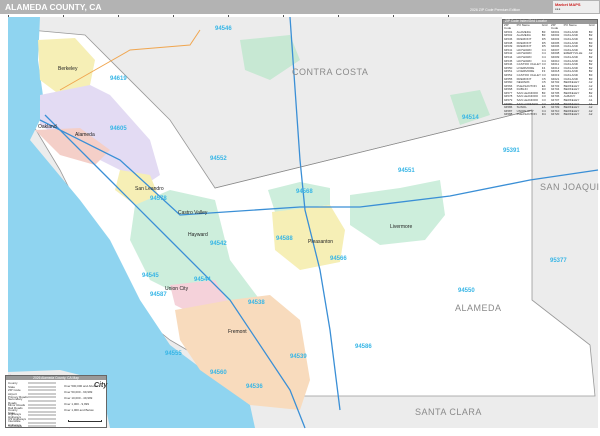 This screenshot has width=600, height=436. What do you see at coordinates (558, 261) in the screenshot?
I see `zip-label: 95377` at bounding box center [558, 261].